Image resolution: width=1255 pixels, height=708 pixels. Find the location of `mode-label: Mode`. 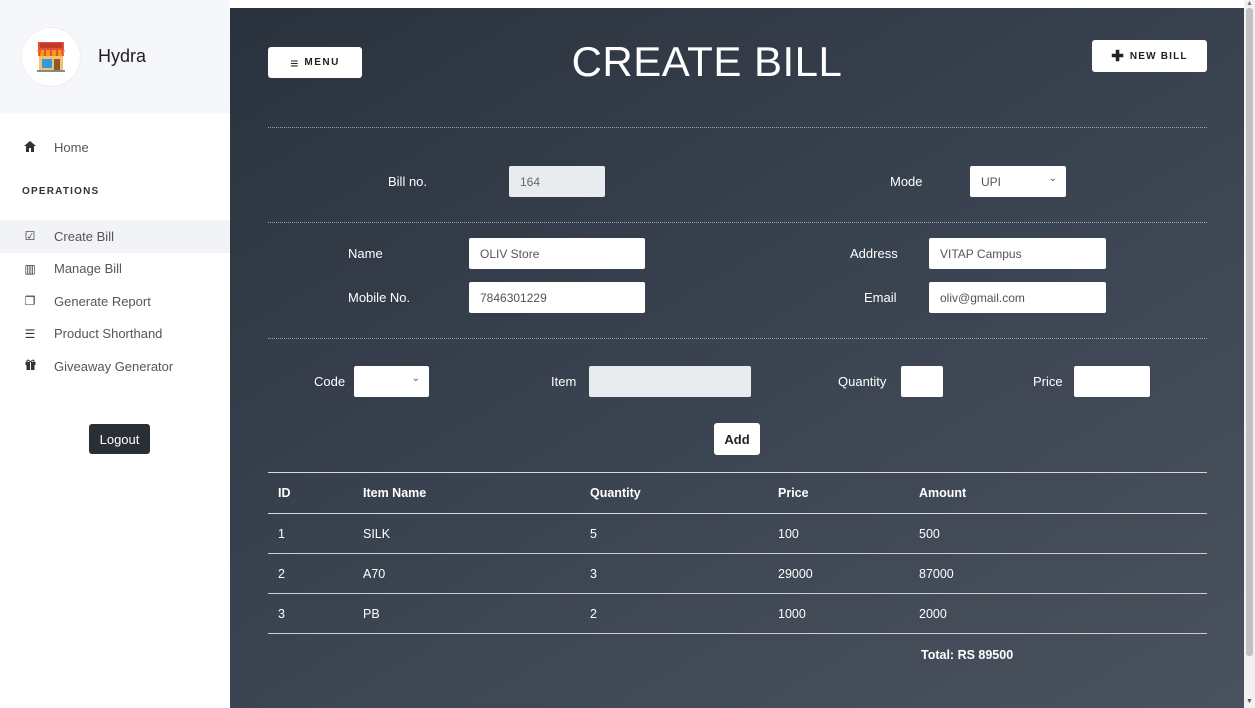

mode-label: Mode is located at coordinates (906, 181).